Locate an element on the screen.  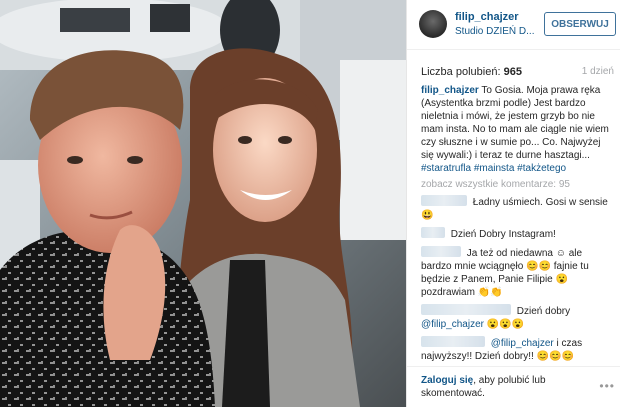
follow-button: OBSERWUJ is located at coordinates (580, 24).